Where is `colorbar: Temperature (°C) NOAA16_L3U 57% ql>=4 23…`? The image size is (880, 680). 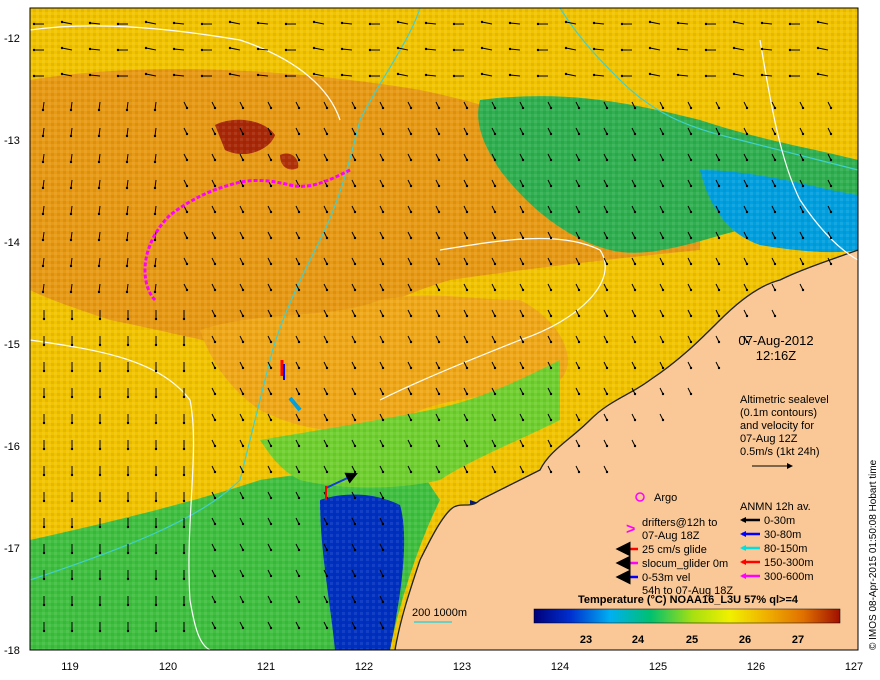 colorbar: Temperature (°C) NOAA16_L3U 57% ql>=4 23… is located at coordinates (687, 620).